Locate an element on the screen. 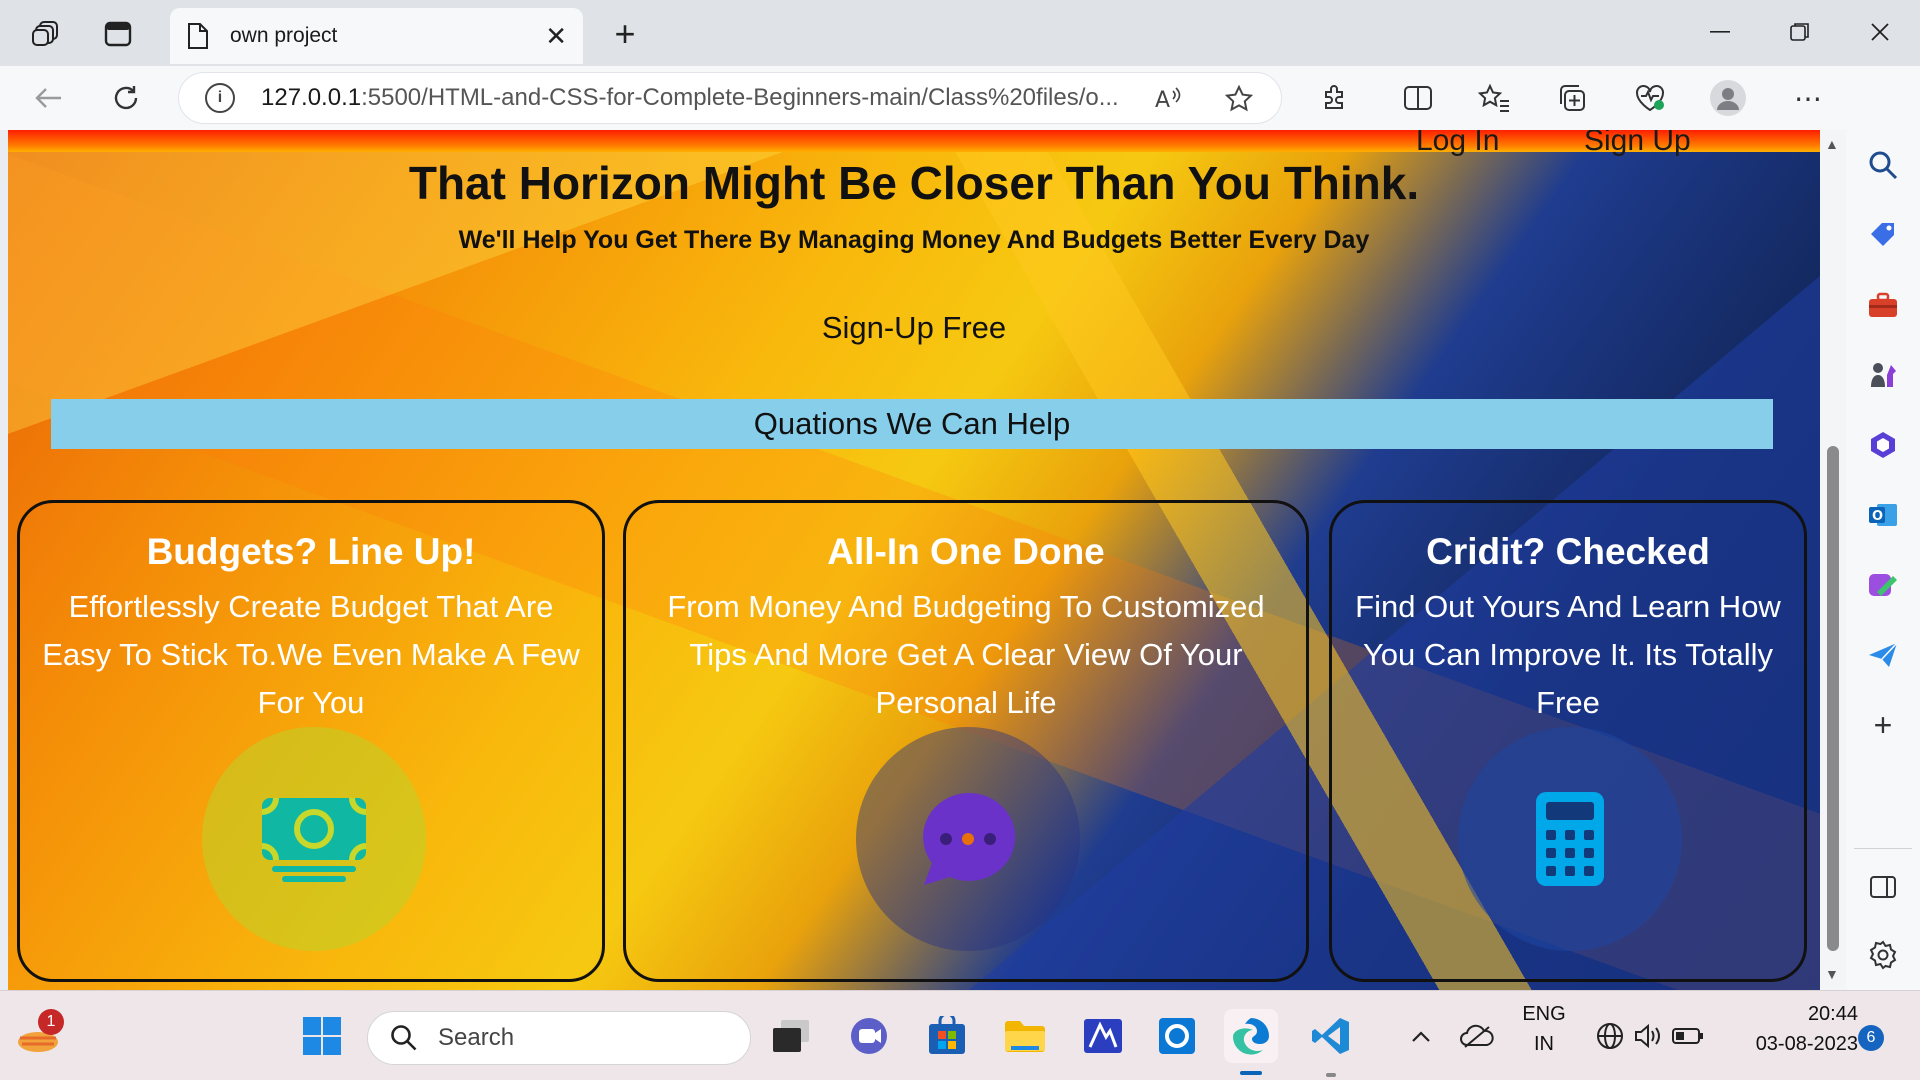  extensions-icon is located at coordinates (1334, 98).